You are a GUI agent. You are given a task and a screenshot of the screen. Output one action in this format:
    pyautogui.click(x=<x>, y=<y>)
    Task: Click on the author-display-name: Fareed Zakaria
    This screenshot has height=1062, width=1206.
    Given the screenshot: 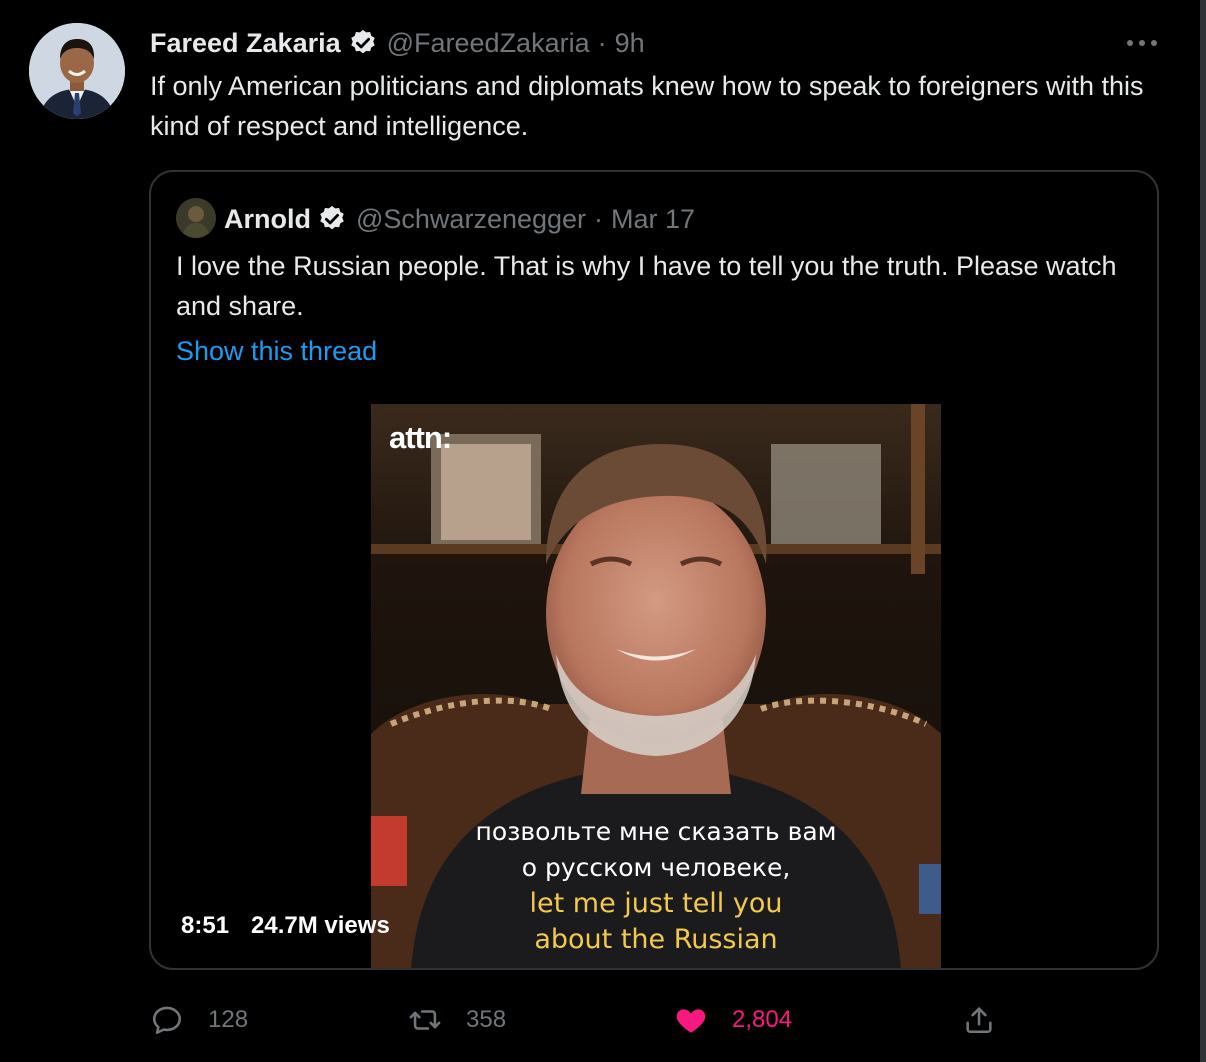 What is the action you would take?
    pyautogui.click(x=245, y=43)
    